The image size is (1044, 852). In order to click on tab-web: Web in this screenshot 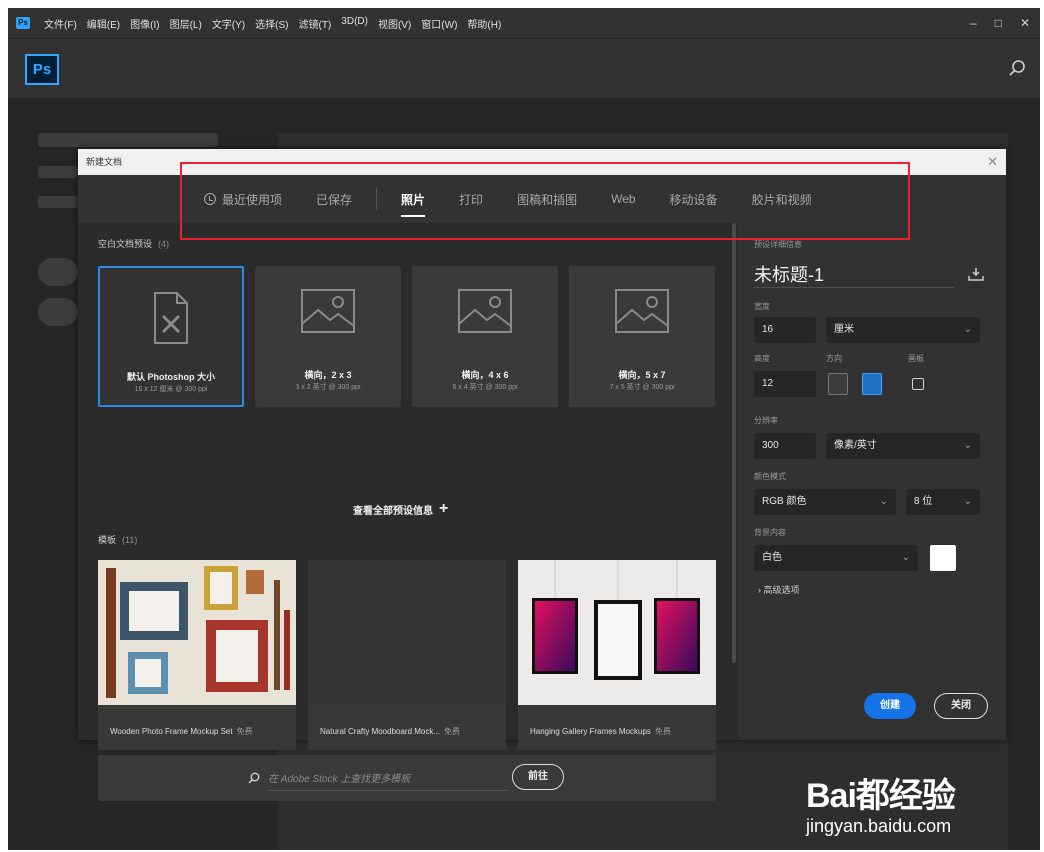, I will do `click(623, 199)`.